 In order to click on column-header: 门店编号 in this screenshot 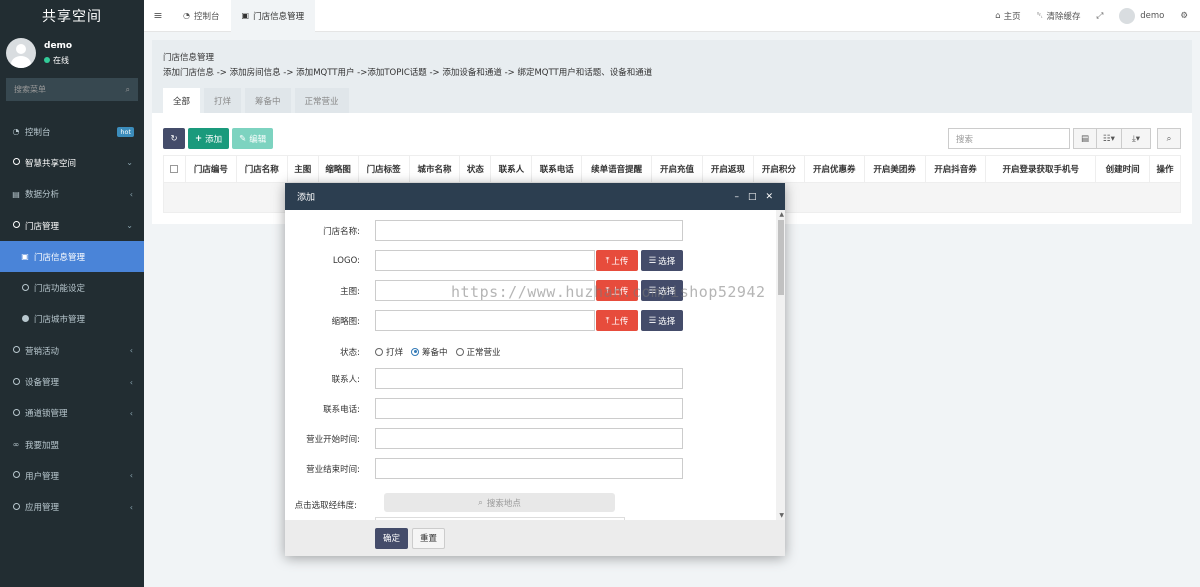, I will do `click(211, 169)`.